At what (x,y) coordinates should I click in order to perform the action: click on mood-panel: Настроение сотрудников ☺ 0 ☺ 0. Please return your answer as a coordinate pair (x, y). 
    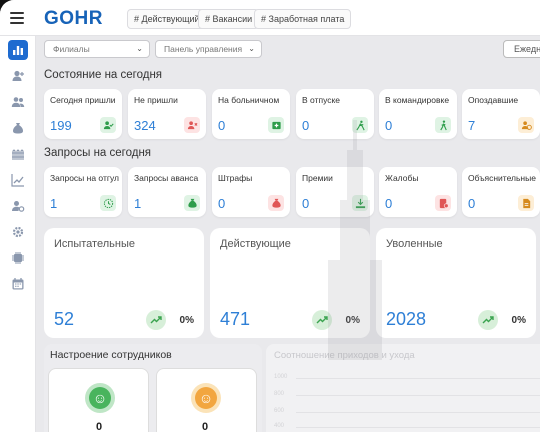
    Looking at the image, I should click on (153, 388).